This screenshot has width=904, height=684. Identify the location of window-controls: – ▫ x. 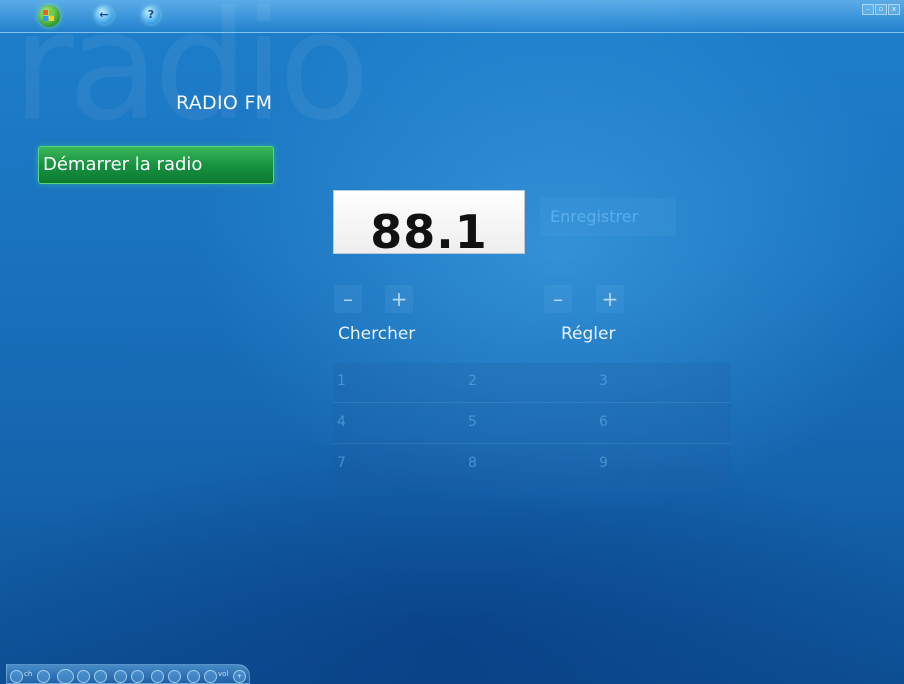
(881, 9).